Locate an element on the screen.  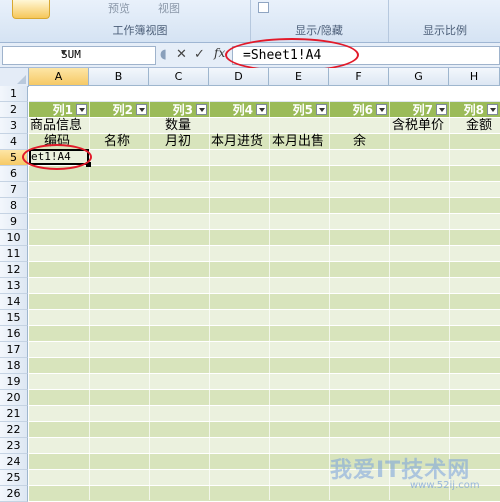
row-header: 24 is located at coordinates (14, 462).